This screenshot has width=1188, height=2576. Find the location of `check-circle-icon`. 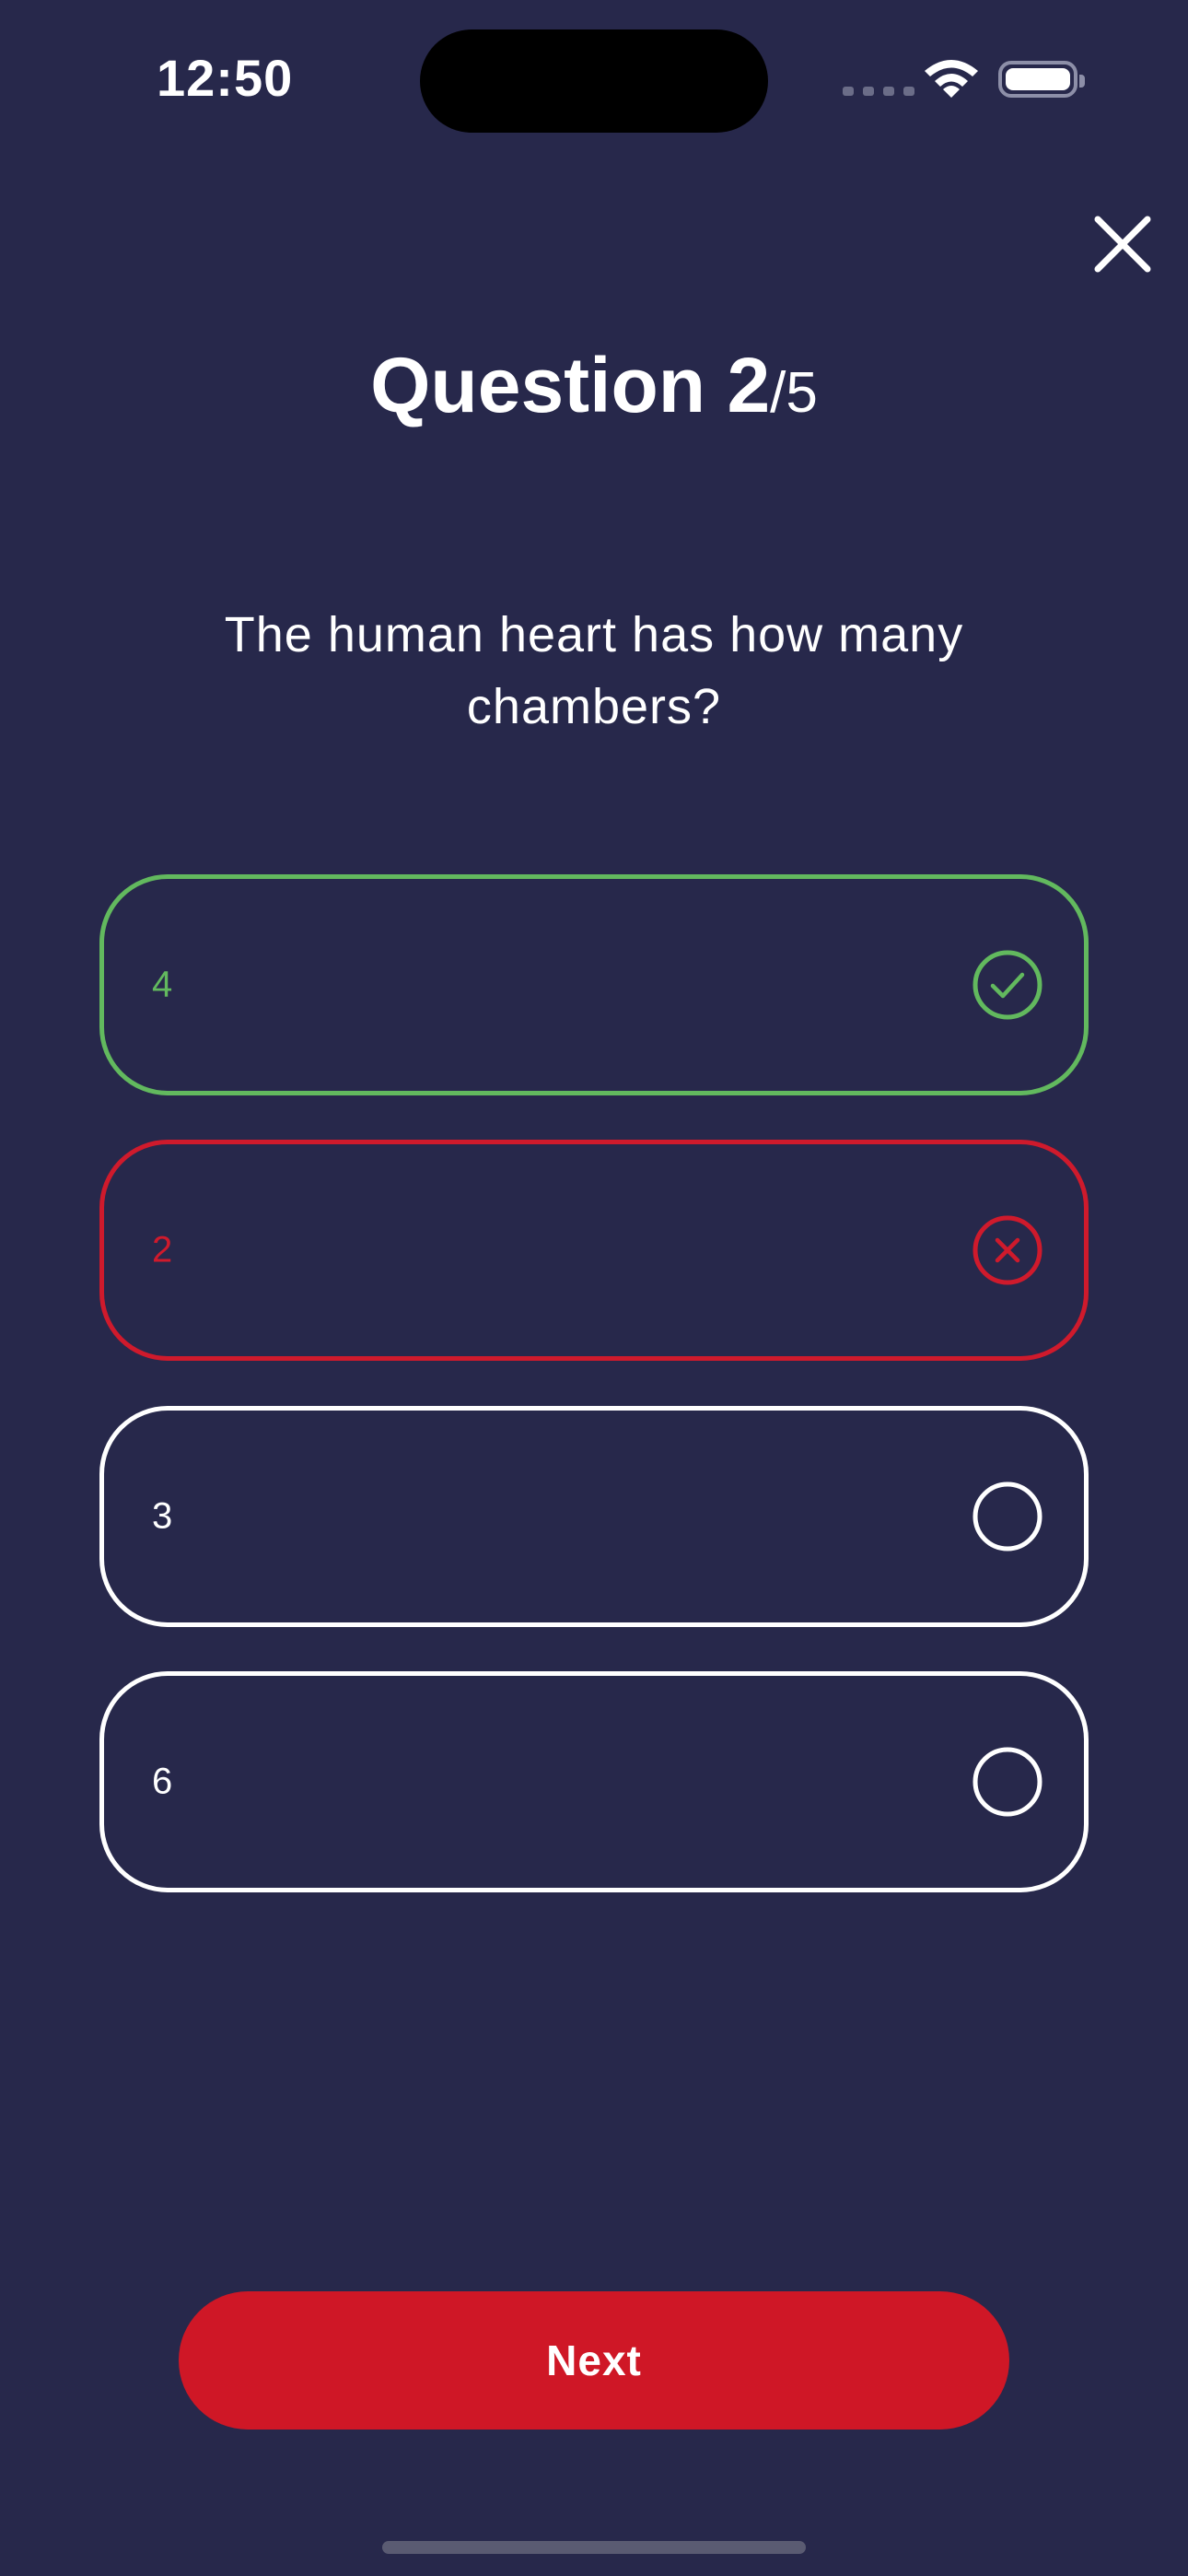

check-circle-icon is located at coordinates (1007, 985).